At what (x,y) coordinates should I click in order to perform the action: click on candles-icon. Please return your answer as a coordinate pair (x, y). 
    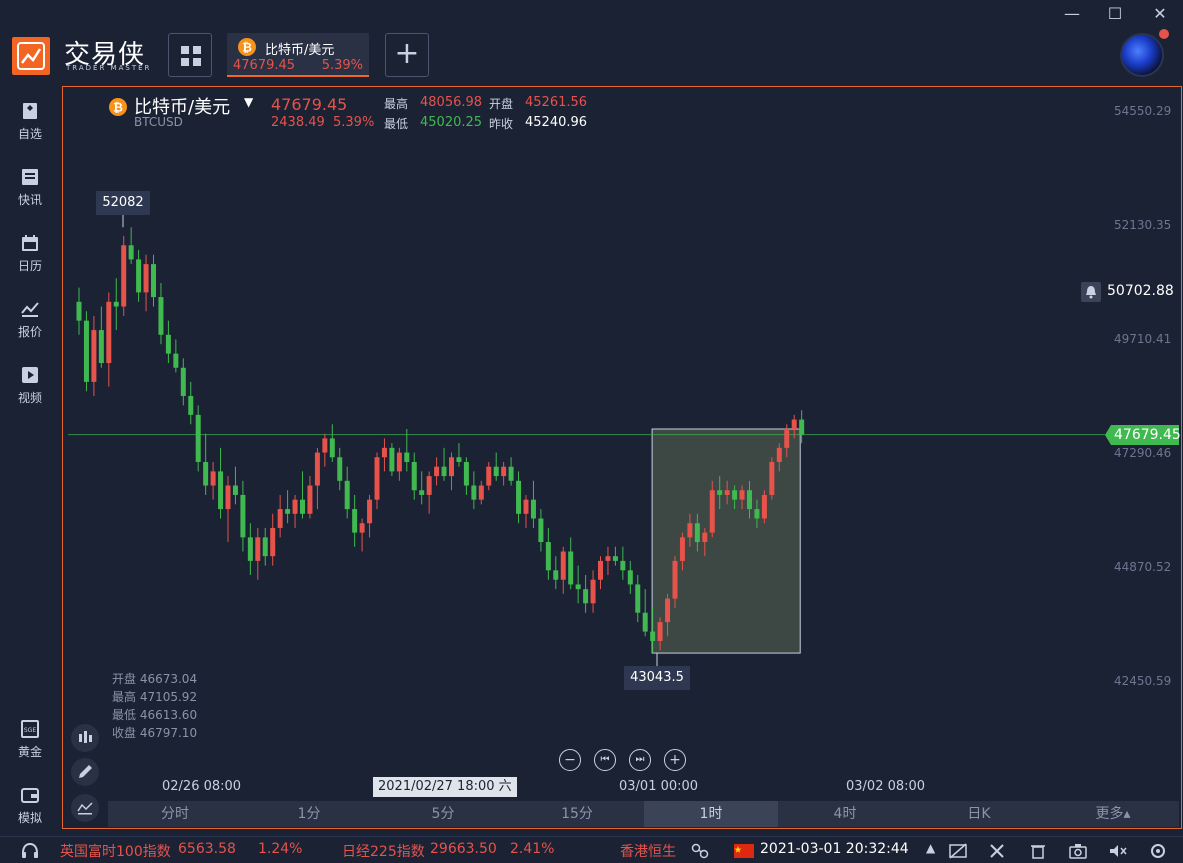
    Looking at the image, I should click on (85, 737).